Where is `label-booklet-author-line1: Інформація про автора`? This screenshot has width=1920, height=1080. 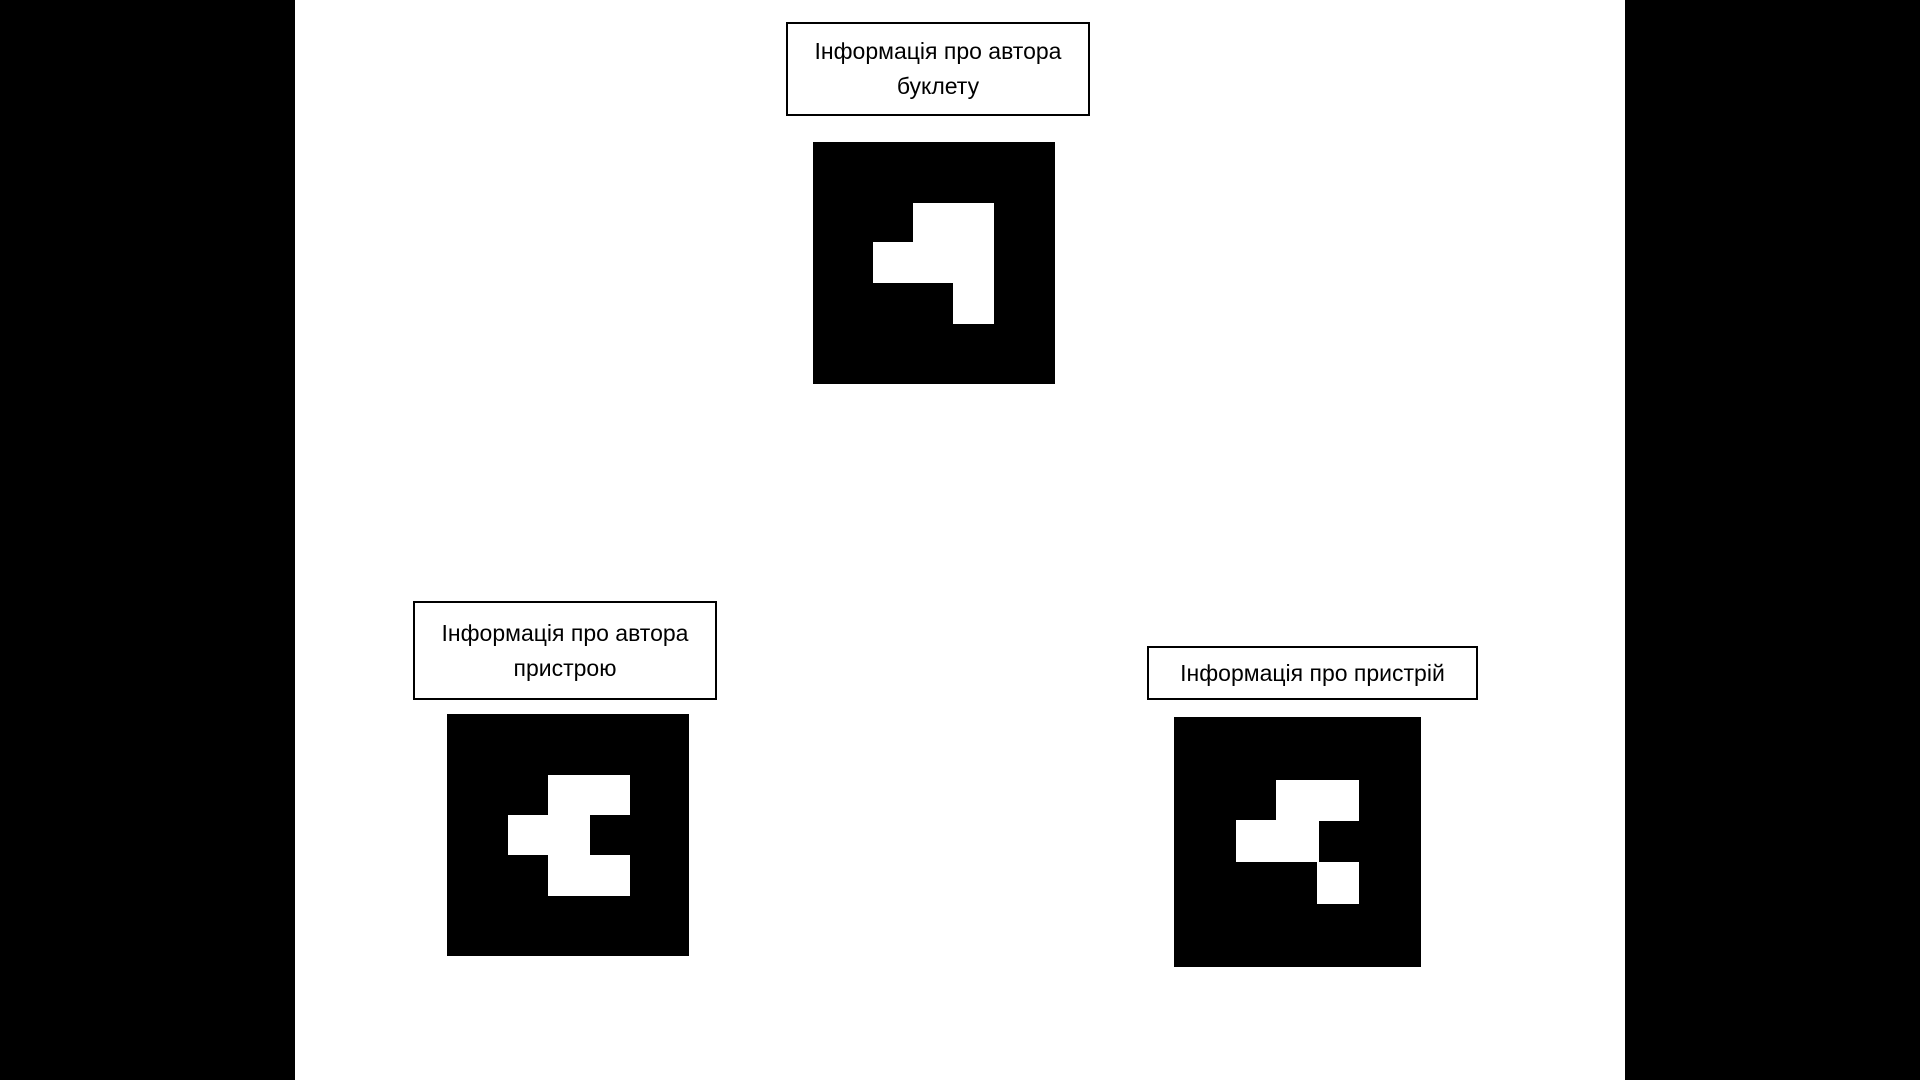 label-booklet-author-line1: Інформація про автора is located at coordinates (938, 51).